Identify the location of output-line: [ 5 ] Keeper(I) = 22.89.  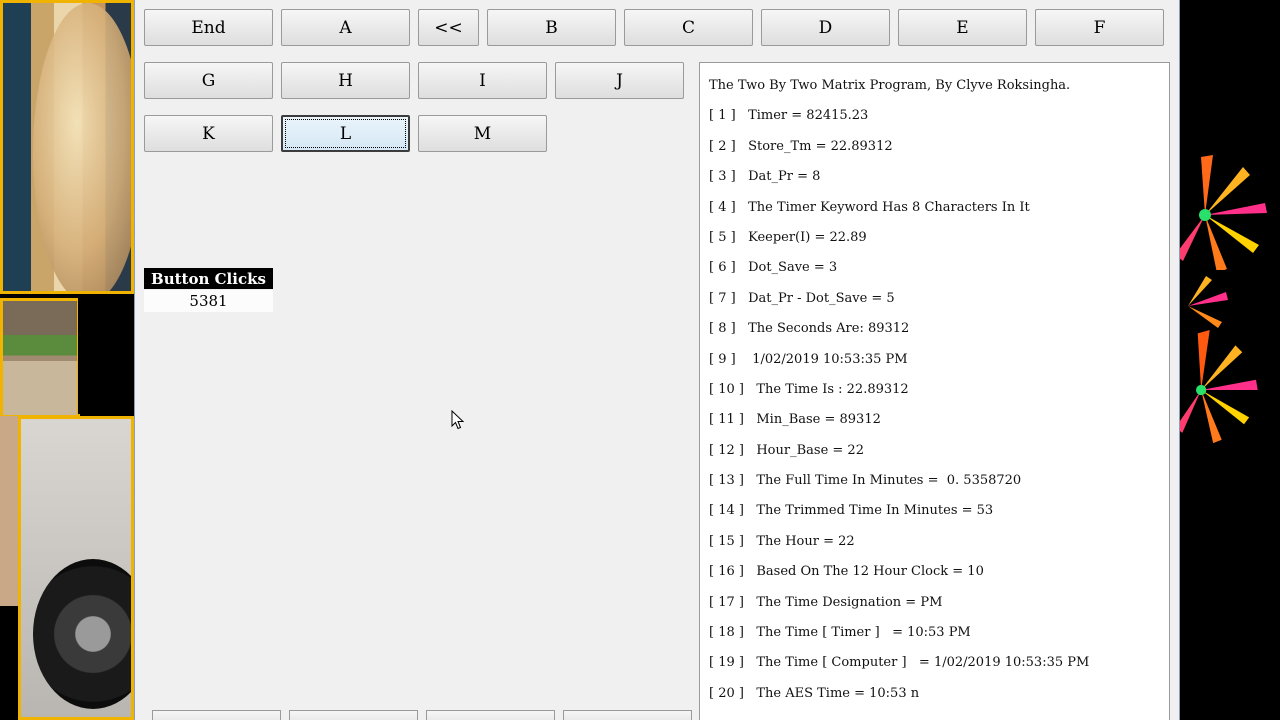
(788, 237).